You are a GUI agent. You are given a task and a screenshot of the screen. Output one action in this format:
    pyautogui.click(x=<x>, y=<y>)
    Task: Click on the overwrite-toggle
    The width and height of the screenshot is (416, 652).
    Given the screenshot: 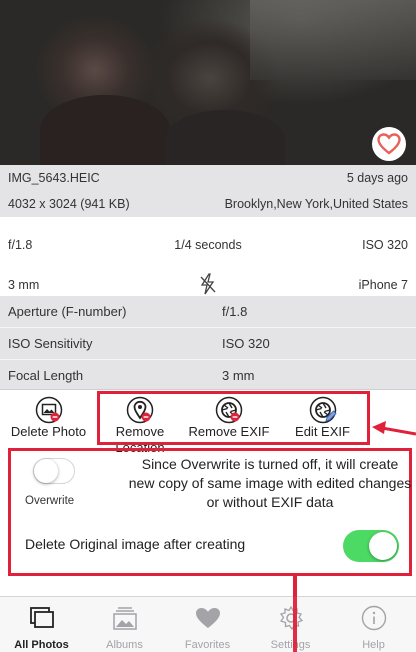 What is the action you would take?
    pyautogui.click(x=54, y=471)
    